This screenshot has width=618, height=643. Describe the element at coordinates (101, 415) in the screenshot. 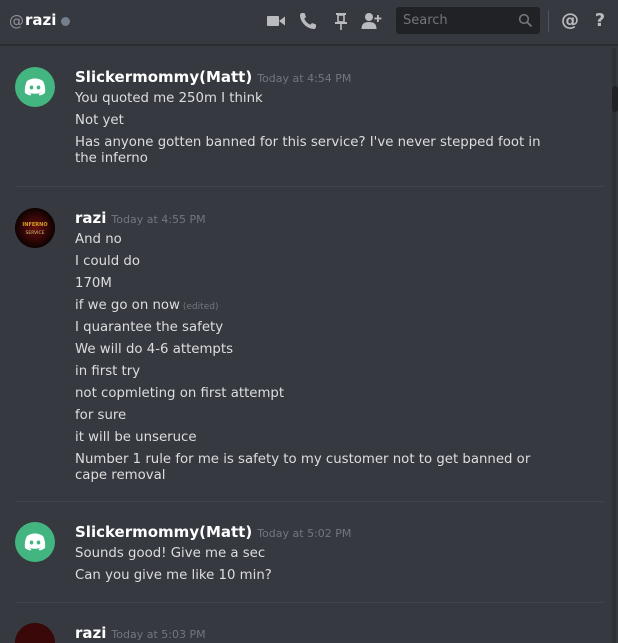

I see `message-text: for sure` at that location.